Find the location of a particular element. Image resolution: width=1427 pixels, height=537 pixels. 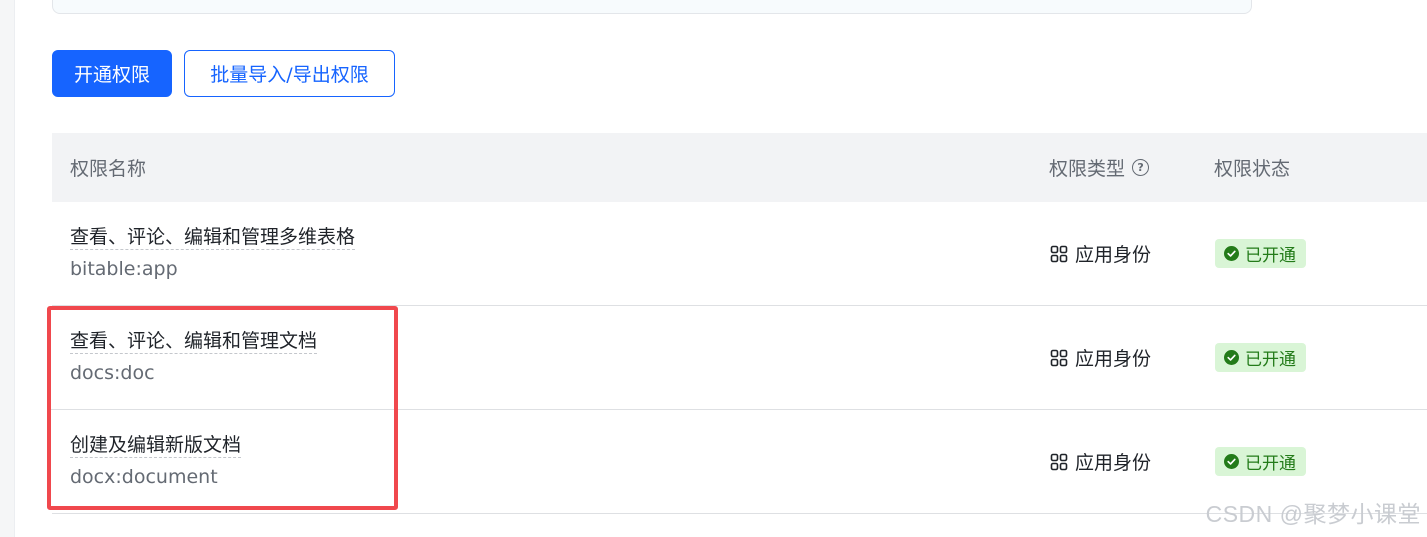

question-circle-icon: ? is located at coordinates (1141, 167).